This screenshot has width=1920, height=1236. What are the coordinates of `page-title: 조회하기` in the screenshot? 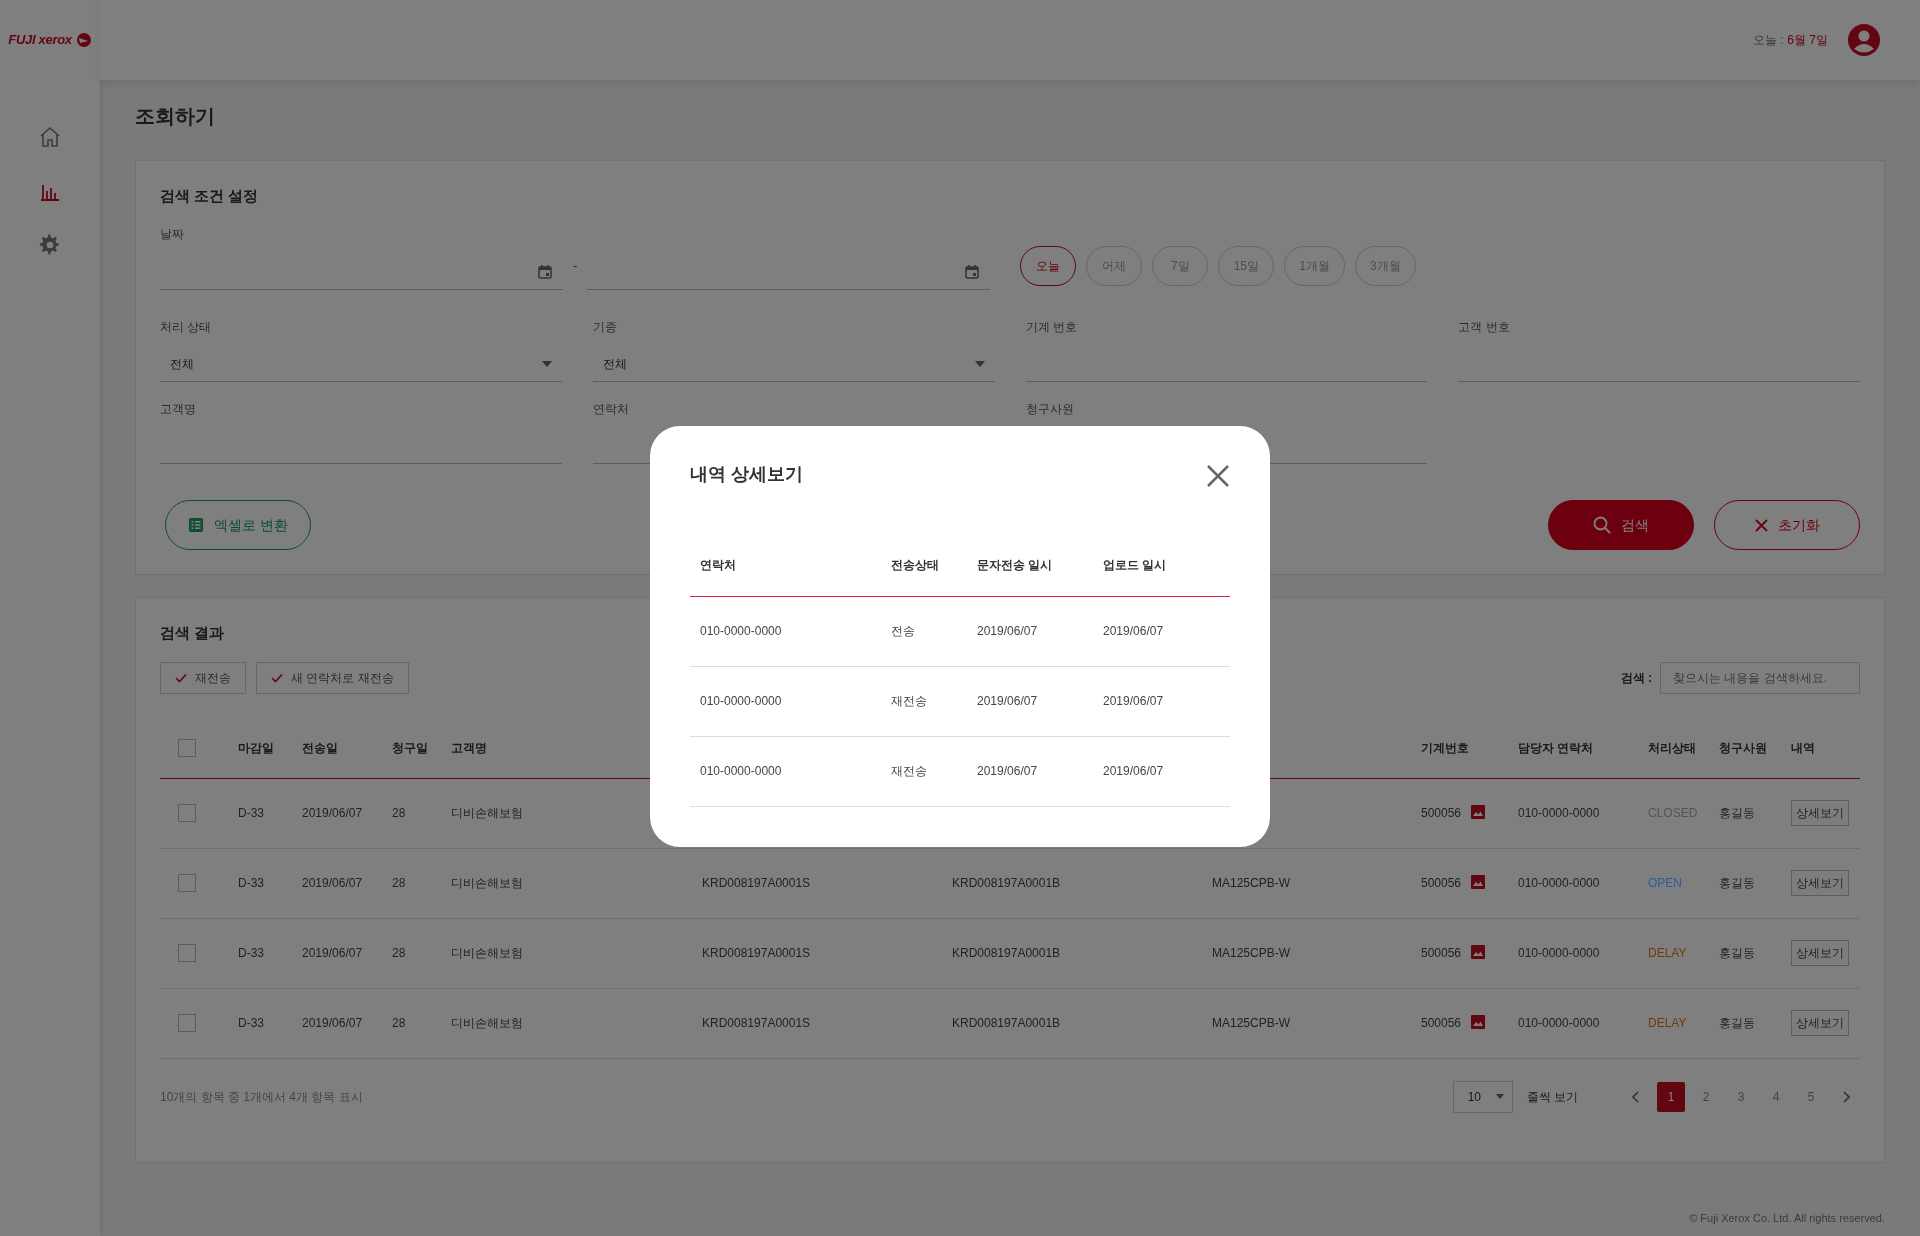 It's located at (175, 116).